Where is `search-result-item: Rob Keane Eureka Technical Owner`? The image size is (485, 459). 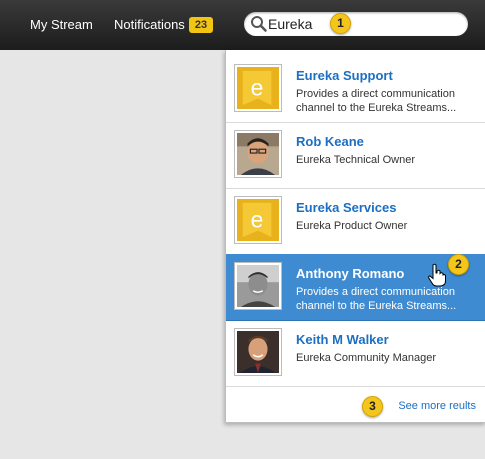 search-result-item: Rob Keane Eureka Technical Owner is located at coordinates (355, 155).